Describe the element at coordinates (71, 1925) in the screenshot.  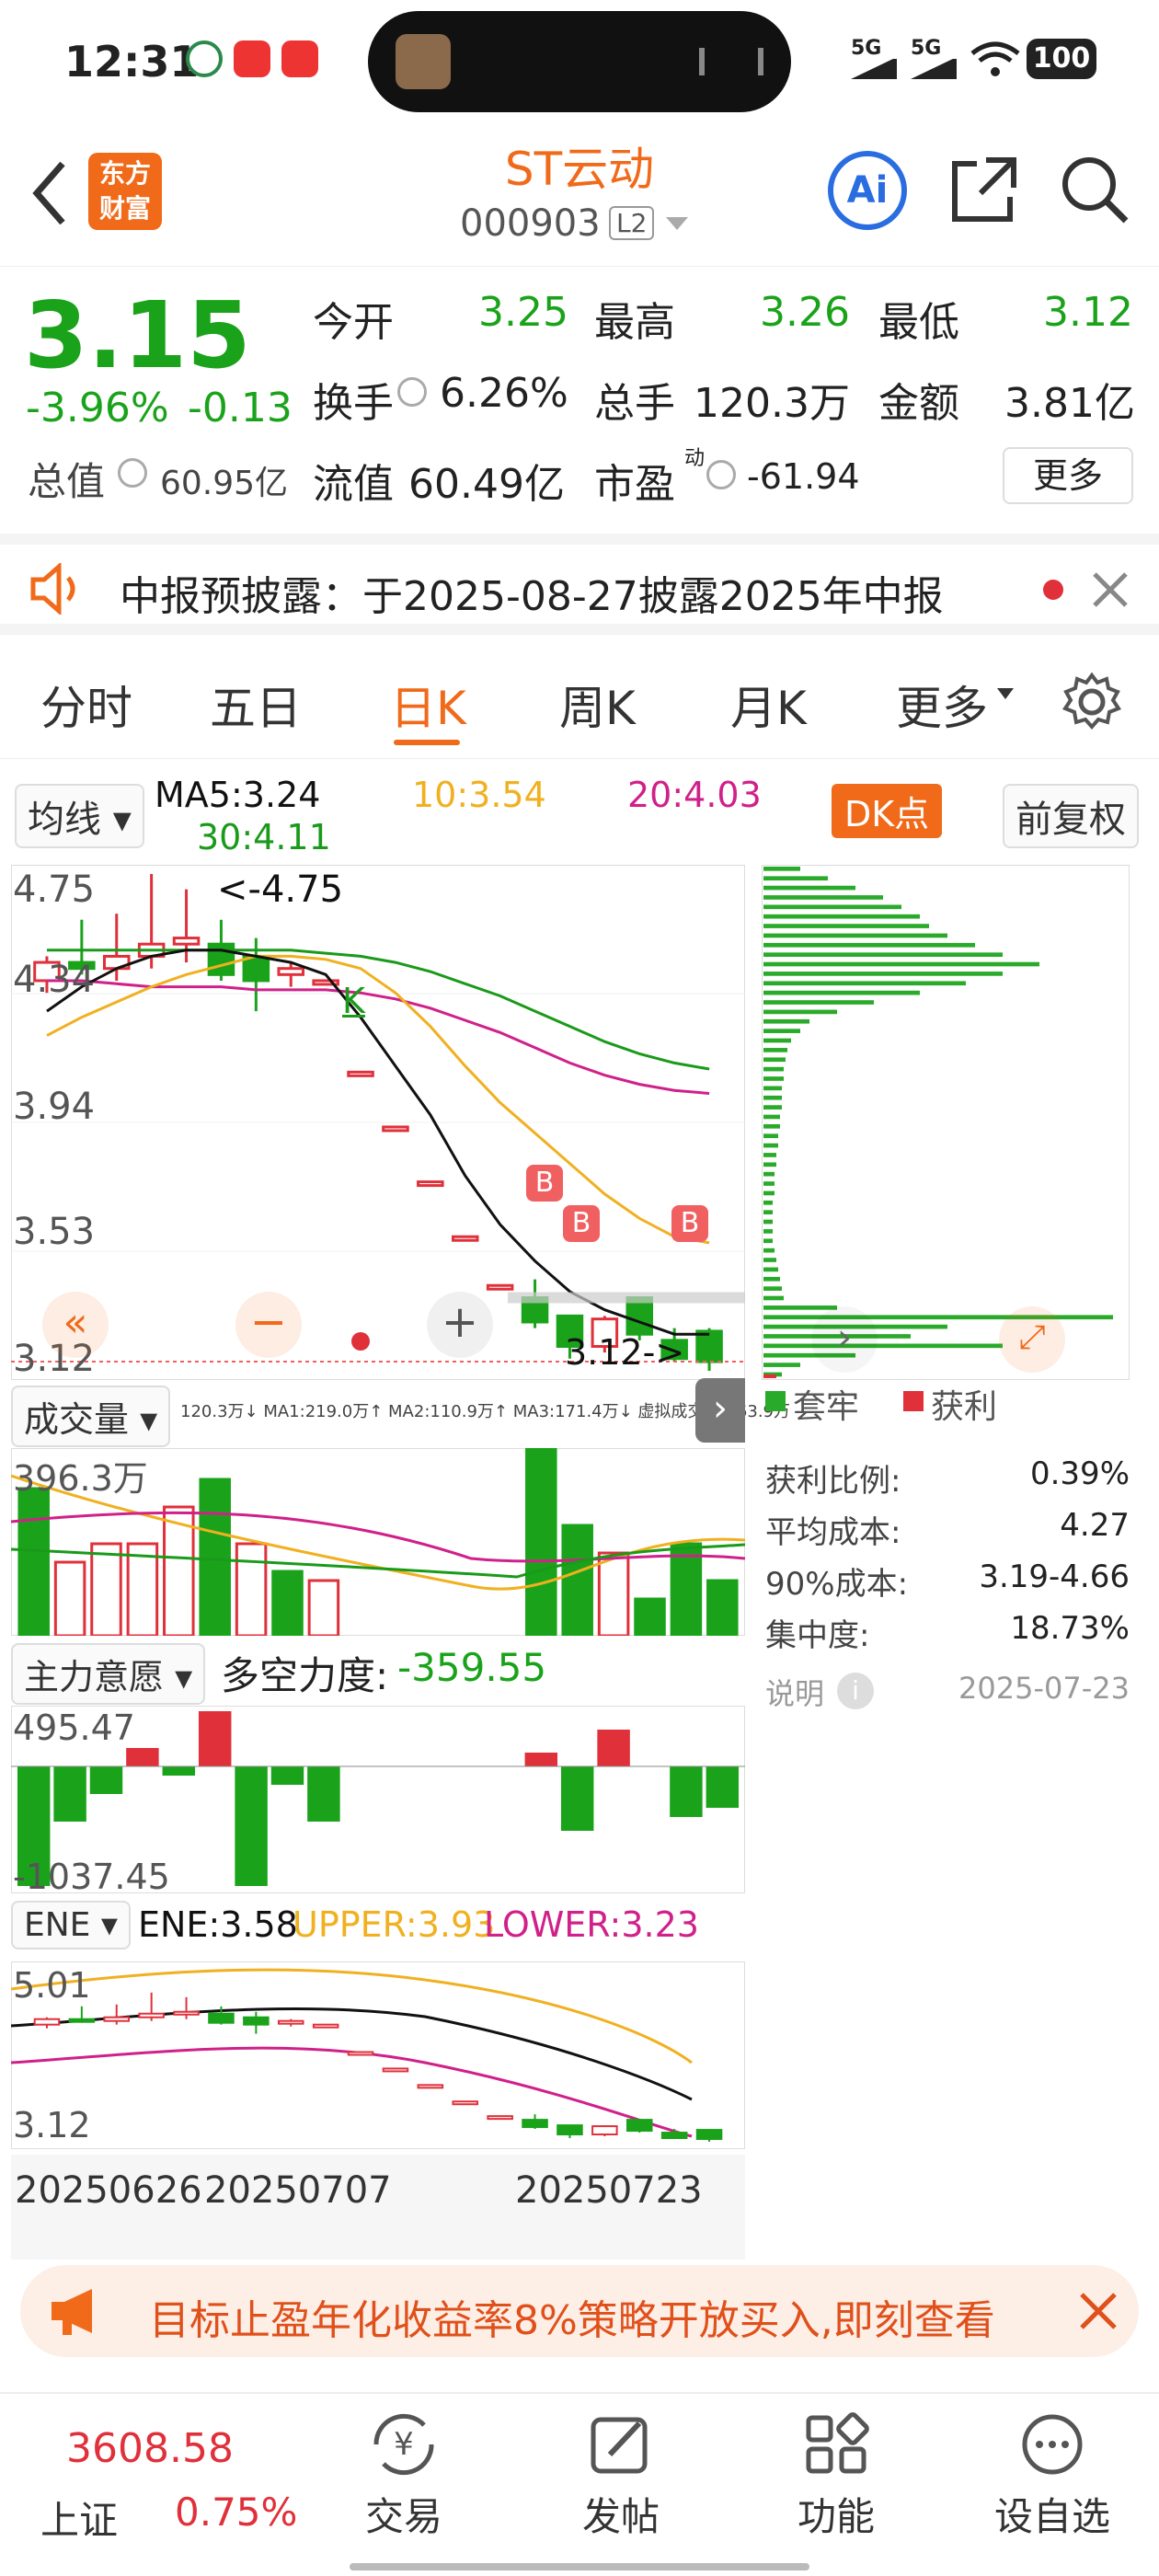
I see `ene-indicator-button: ENE ▾` at that location.